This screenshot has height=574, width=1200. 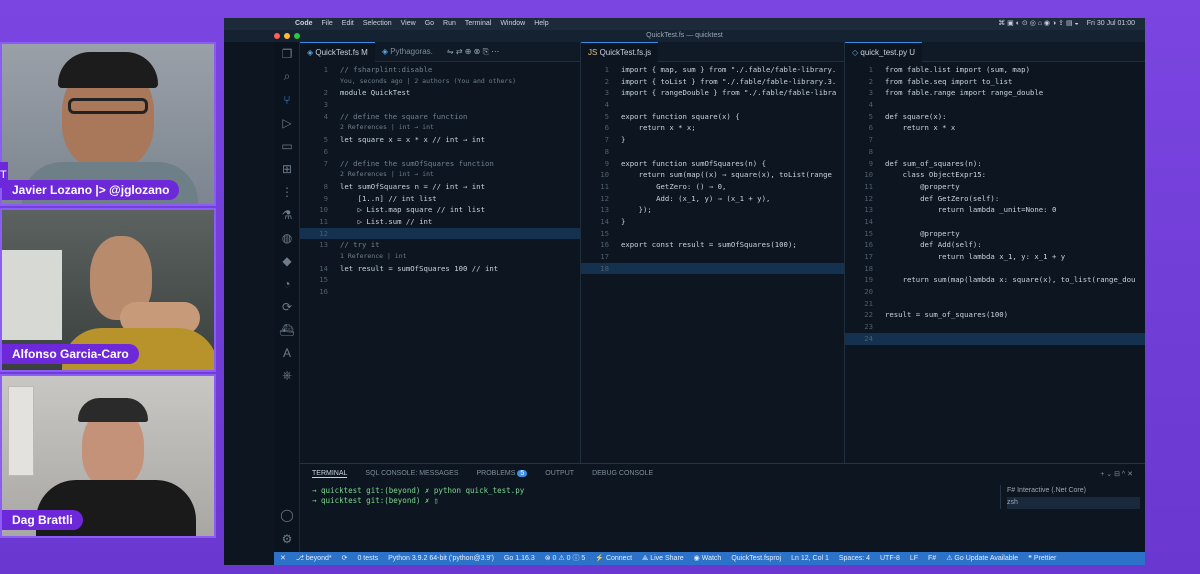 I want to click on menu-edit: Edit, so click(x=348, y=24).